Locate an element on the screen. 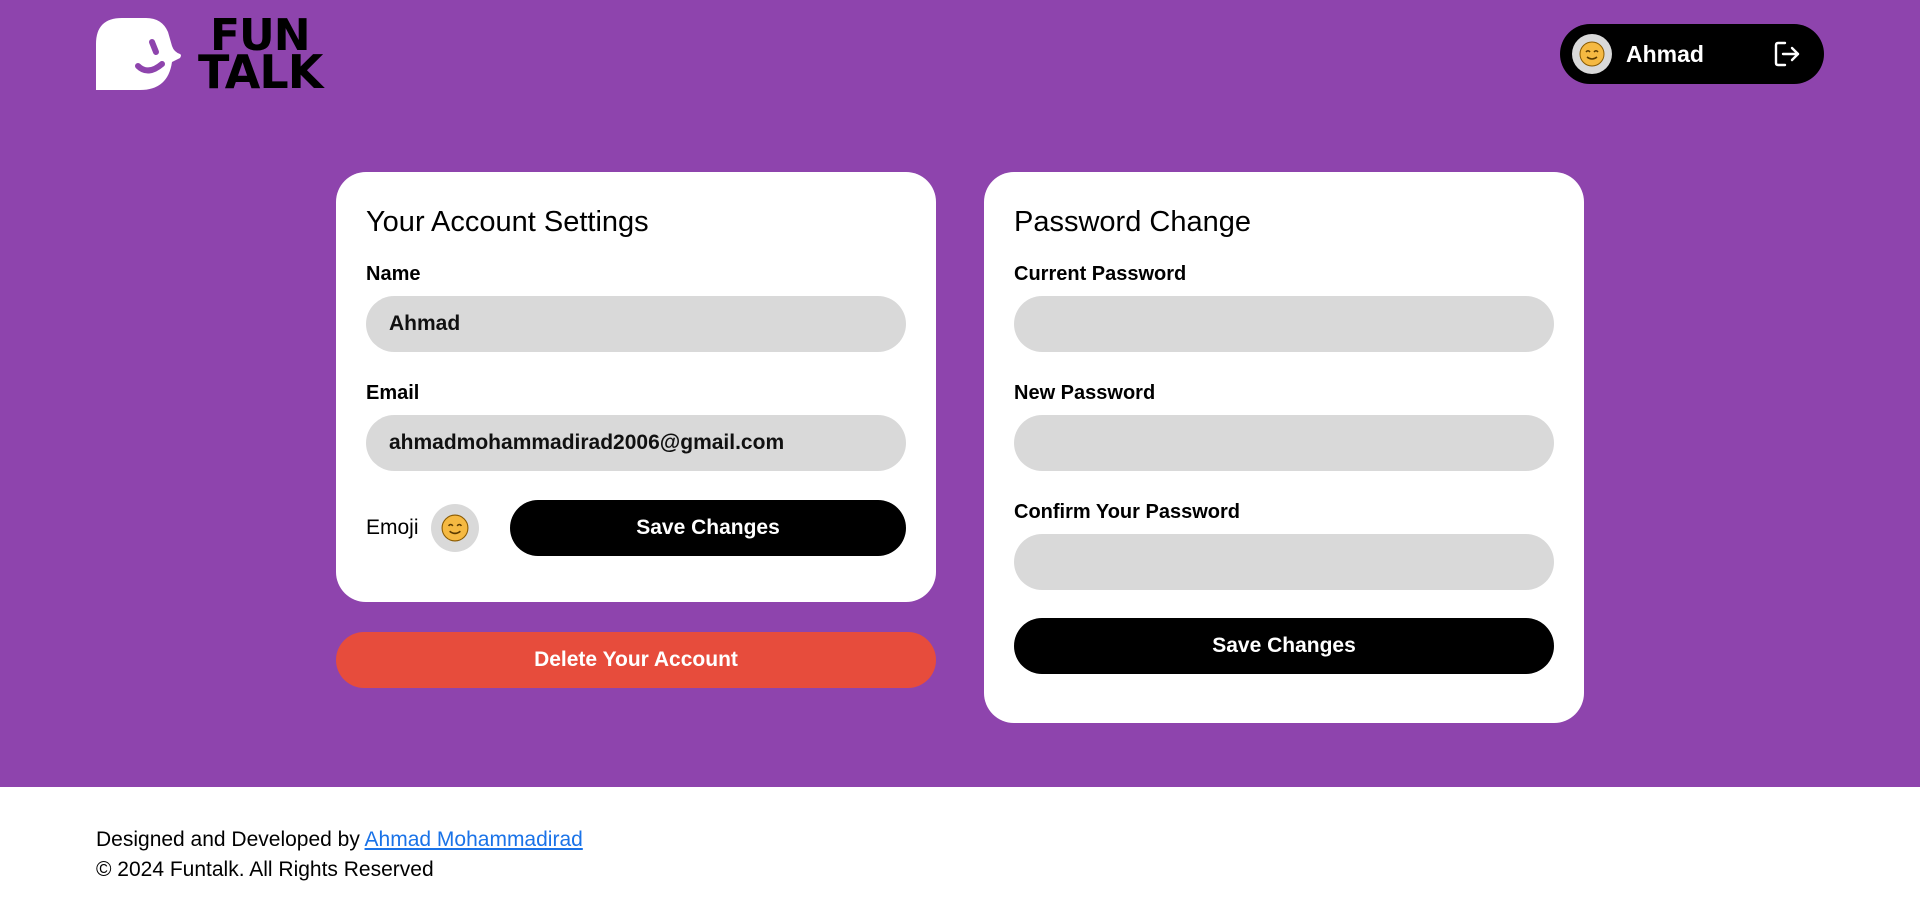 The height and width of the screenshot is (919, 1920). delete-account-button: Delete Your Account is located at coordinates (636, 660).